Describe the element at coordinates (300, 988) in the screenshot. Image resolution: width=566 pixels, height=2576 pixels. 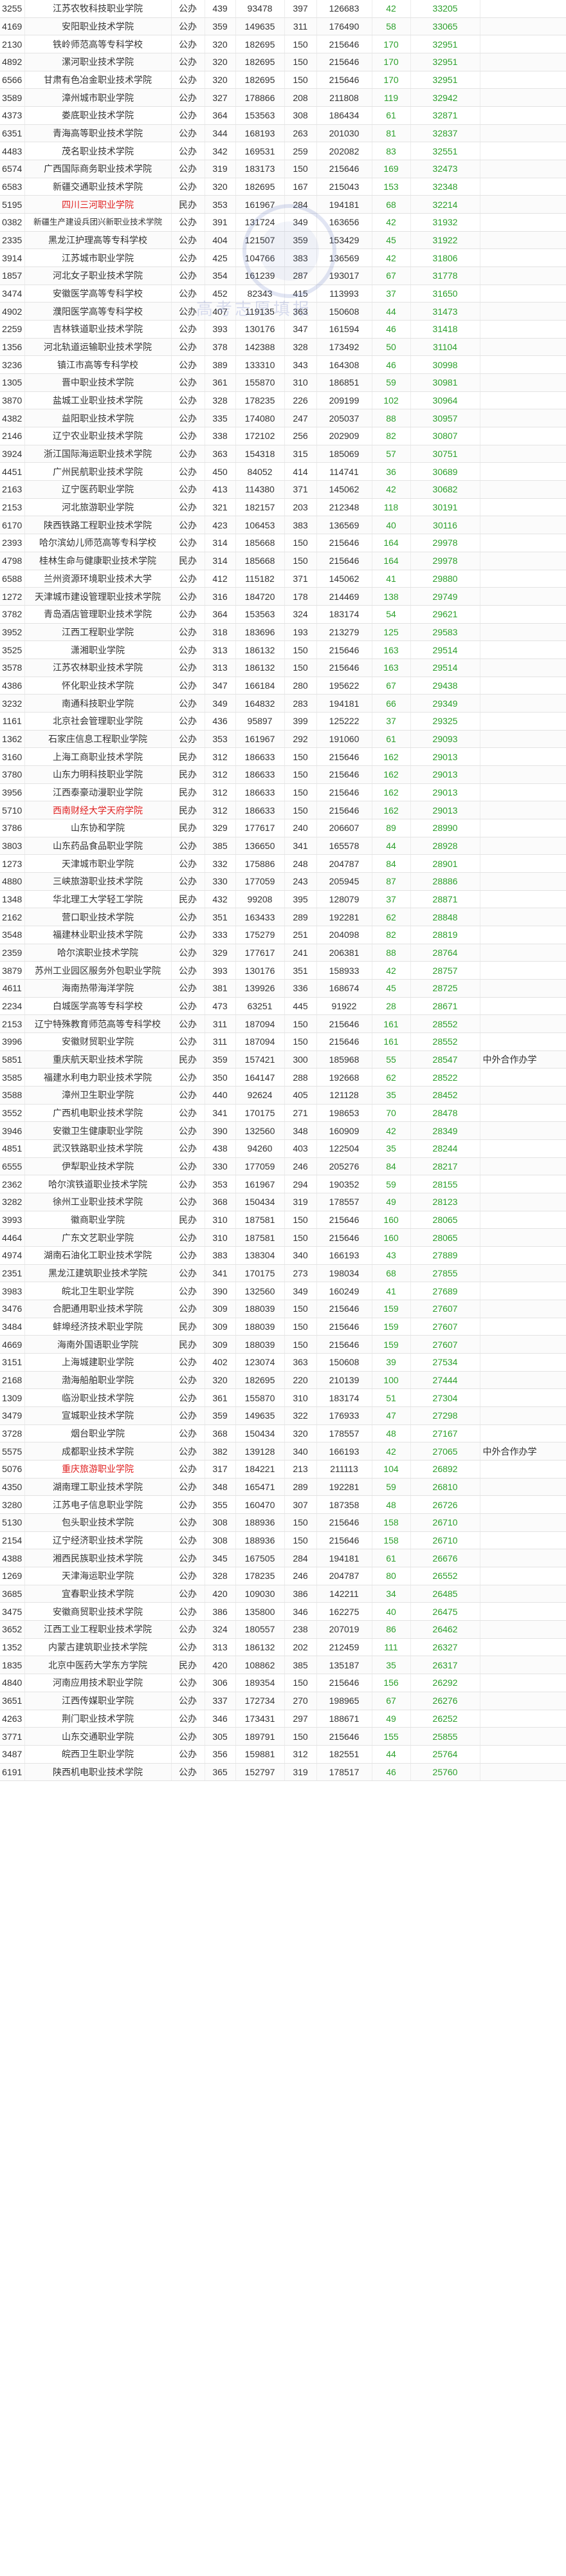
I see `cell-plan-count: 336` at that location.